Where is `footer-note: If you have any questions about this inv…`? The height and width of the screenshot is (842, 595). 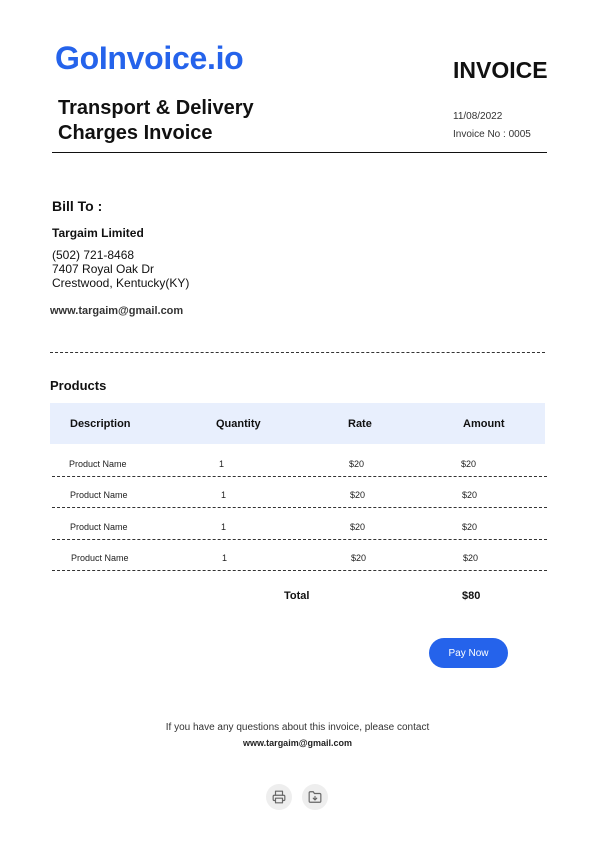
footer-note: If you have any questions about this inv… is located at coordinates (297, 727).